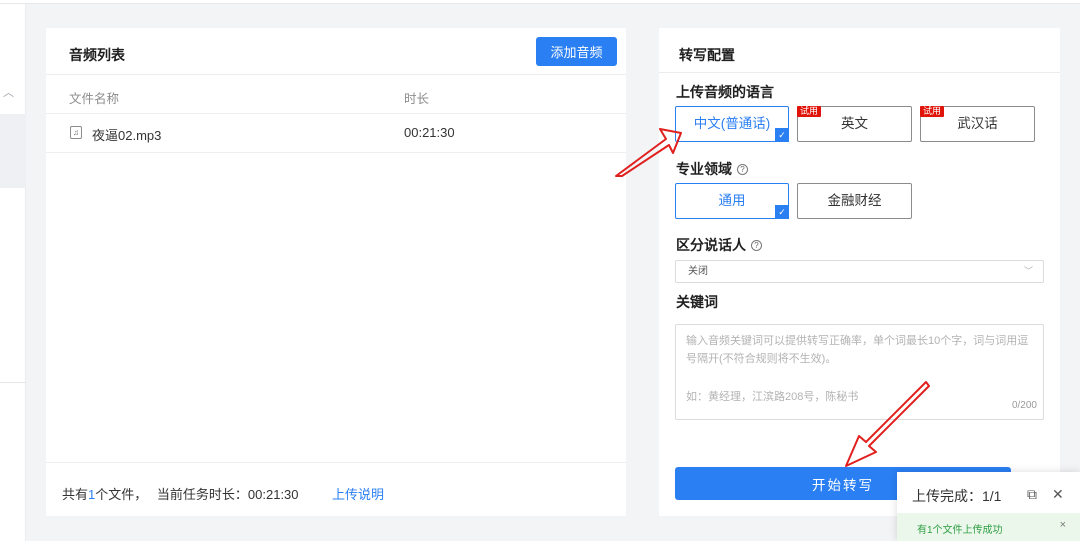  Describe the element at coordinates (127, 135) in the screenshot. I see `file-name: 夜逼02.mp3` at that location.